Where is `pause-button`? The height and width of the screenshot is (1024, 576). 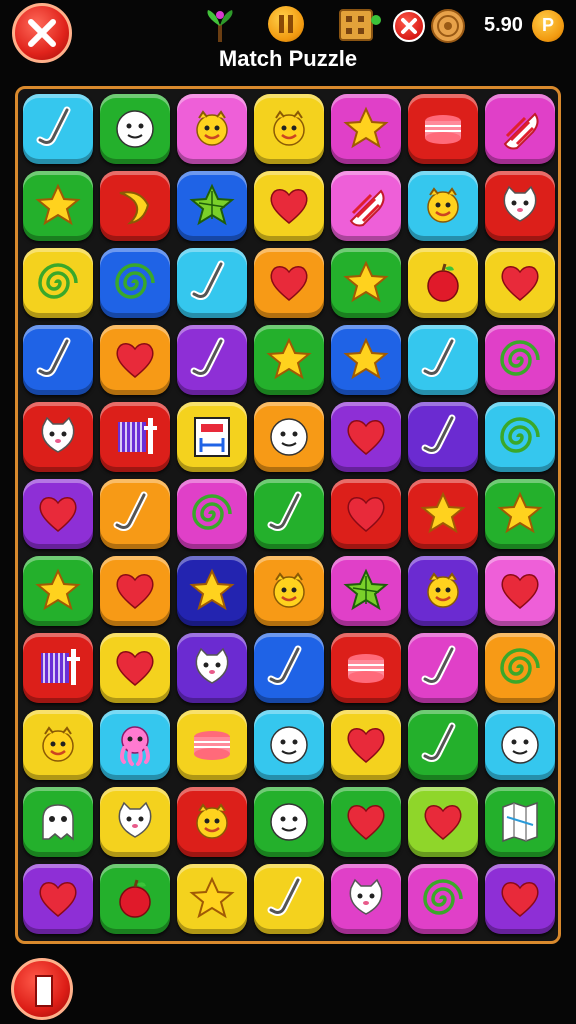
pause-button is located at coordinates (42, 989).